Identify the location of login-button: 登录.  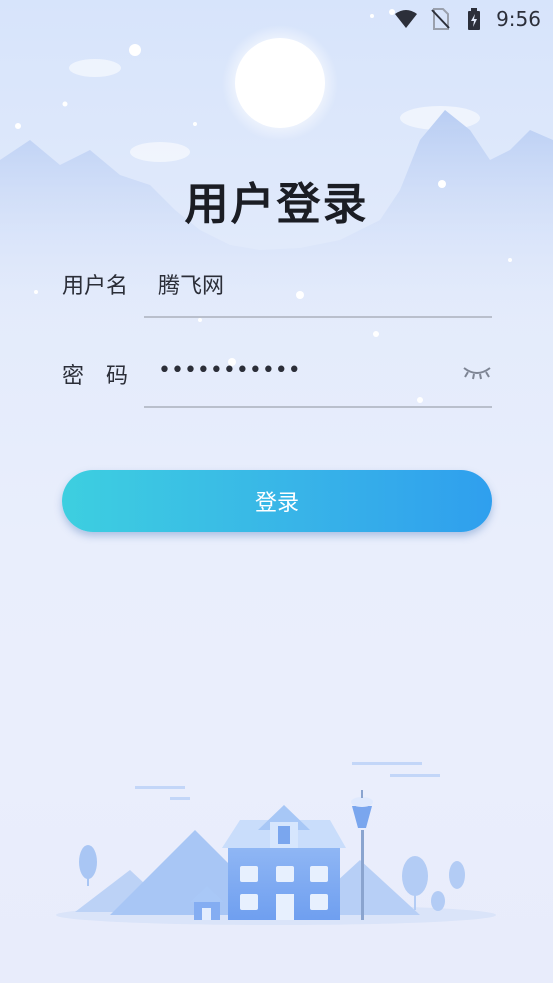
(277, 501).